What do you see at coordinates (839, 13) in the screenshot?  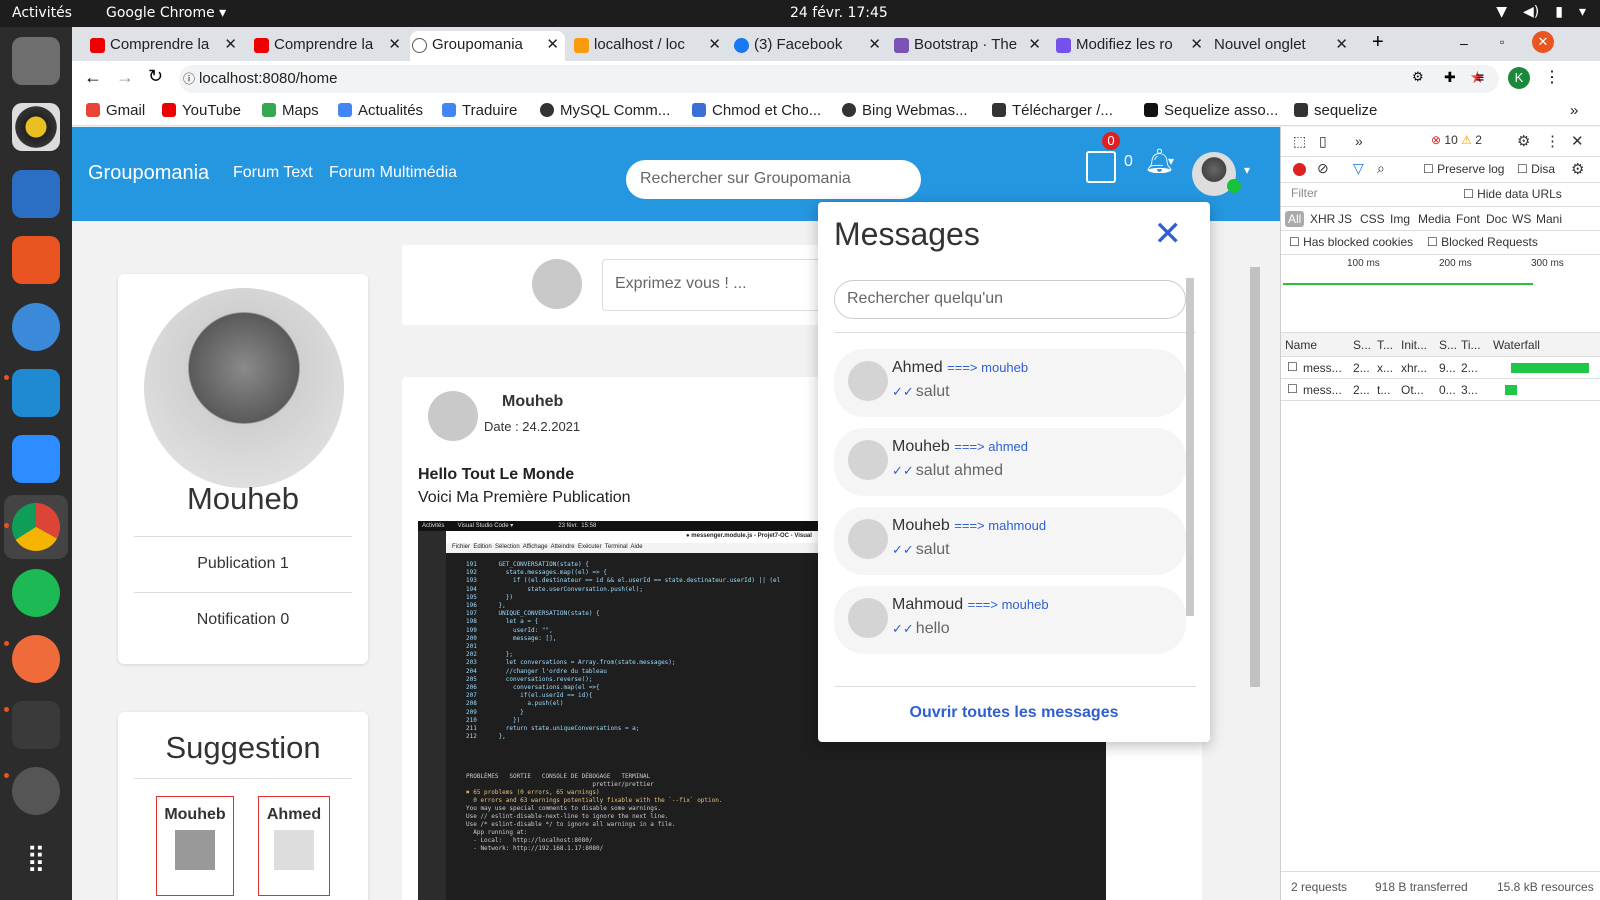 I see `clock: 24 févr. 17:45` at bounding box center [839, 13].